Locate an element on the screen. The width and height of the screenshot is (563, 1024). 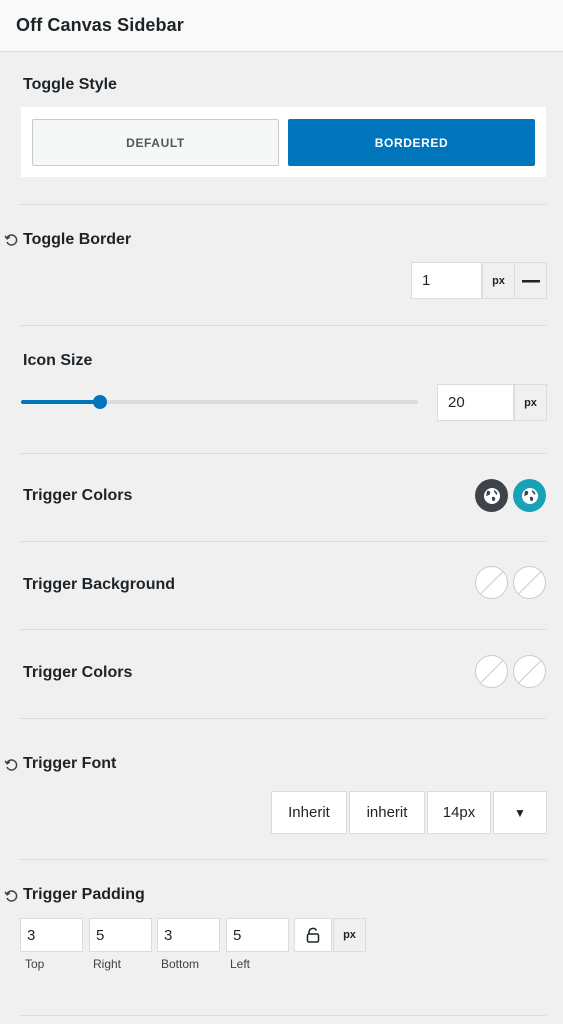
padding-top-label: Top is located at coordinates (35, 964).